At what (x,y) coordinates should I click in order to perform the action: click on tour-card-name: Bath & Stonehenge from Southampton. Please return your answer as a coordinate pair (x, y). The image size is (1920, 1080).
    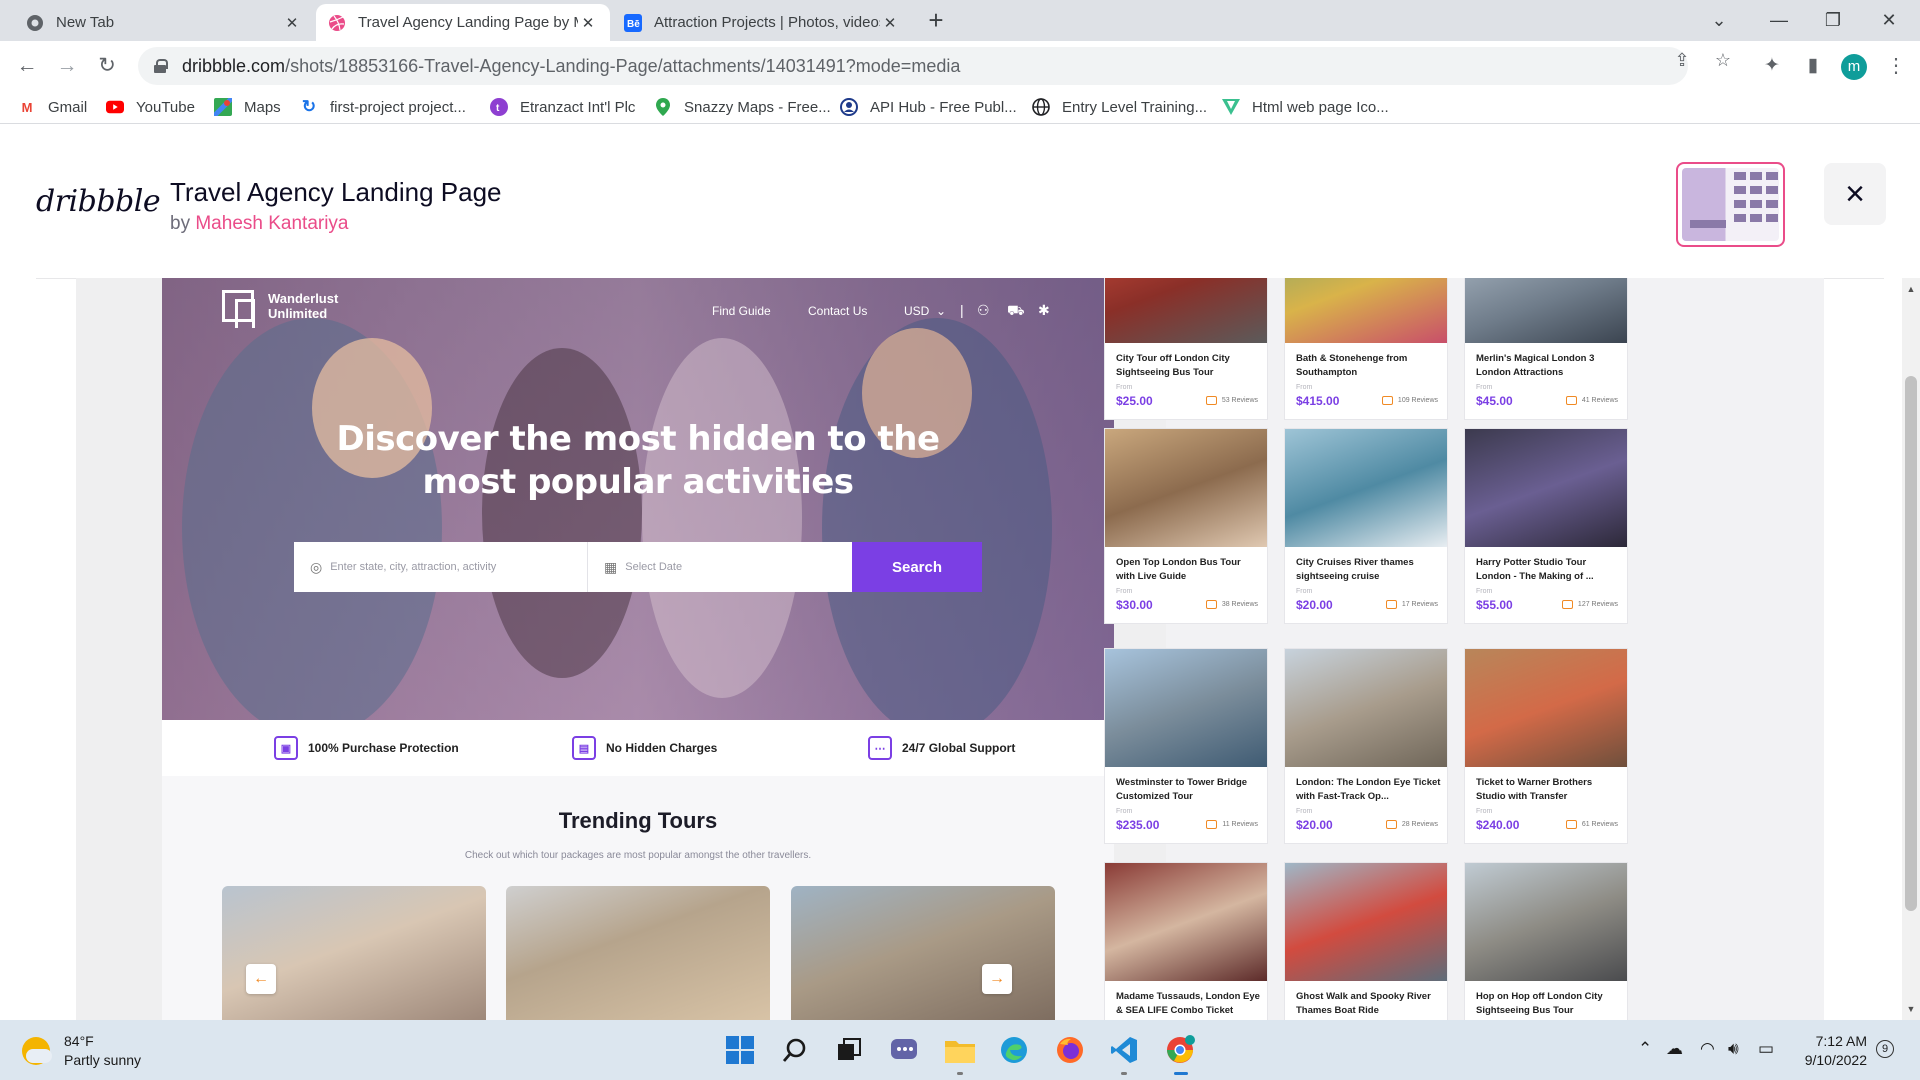
    Looking at the image, I should click on (1352, 365).